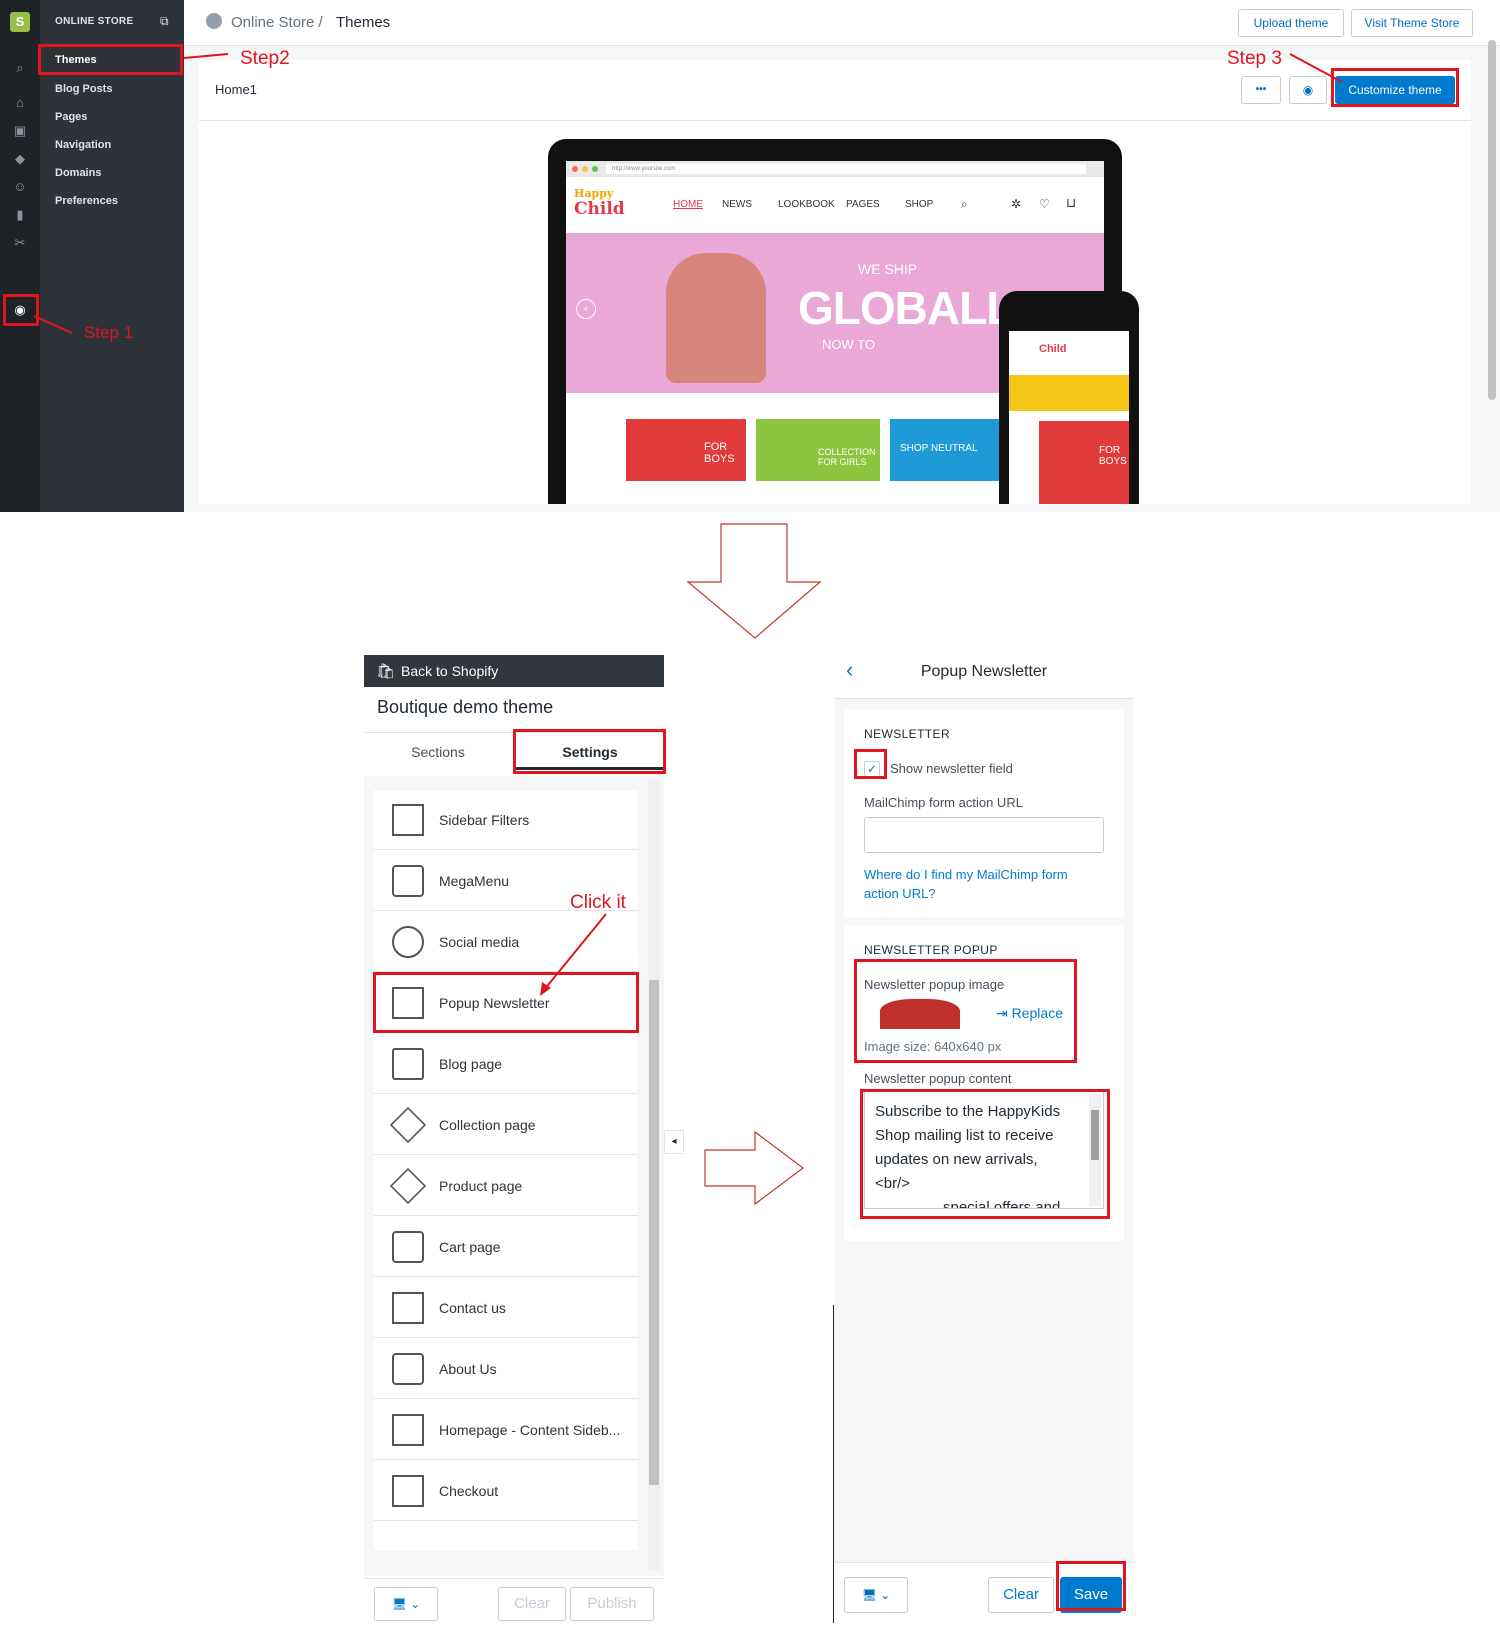  What do you see at coordinates (870, 764) in the screenshot?
I see `checkbox-highlight` at bounding box center [870, 764].